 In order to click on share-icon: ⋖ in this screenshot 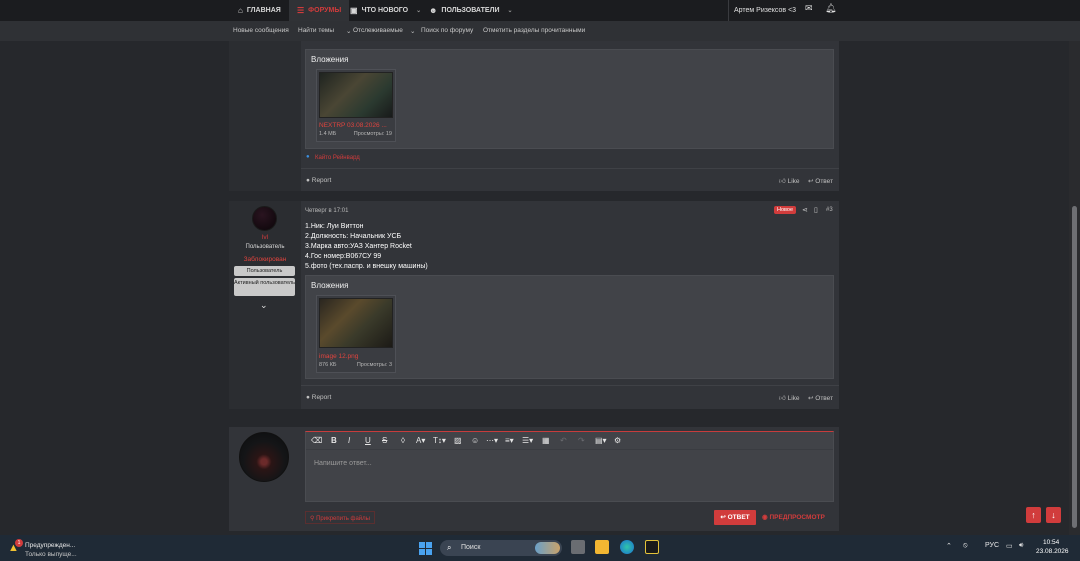, I will do `click(805, 210)`.